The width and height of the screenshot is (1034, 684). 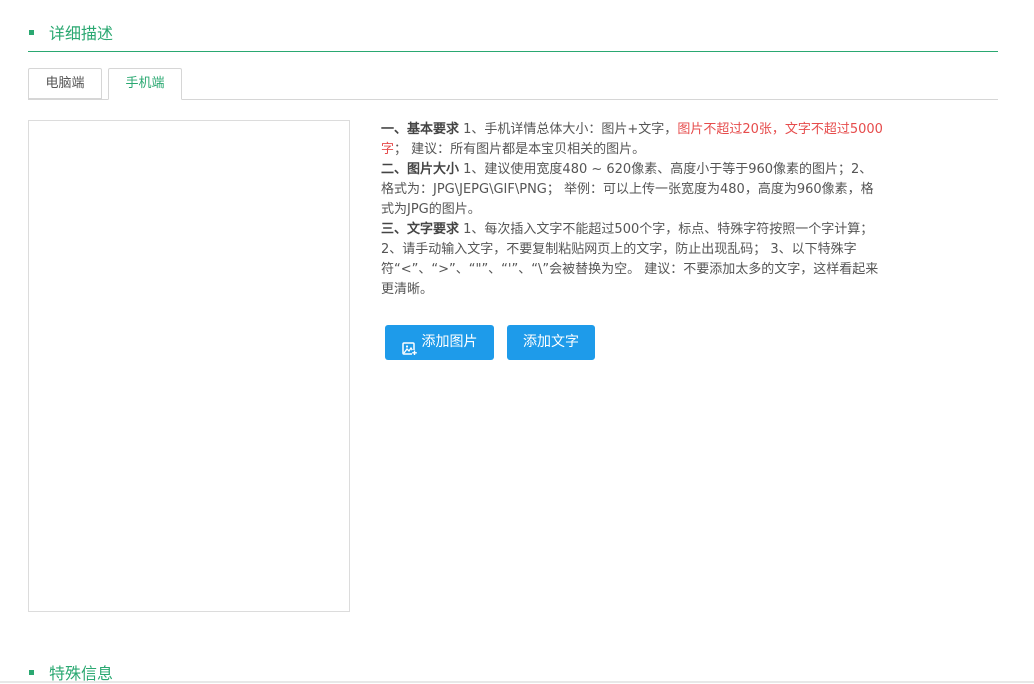 I want to click on requirement-basic-text2: ； 建议：所有图片都是本宝贝相关的图片。, so click(x=520, y=149).